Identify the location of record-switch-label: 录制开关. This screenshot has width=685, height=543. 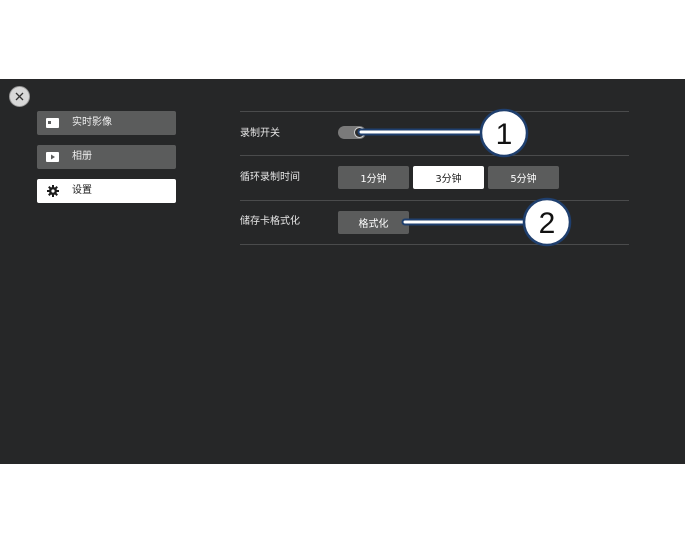
(260, 133).